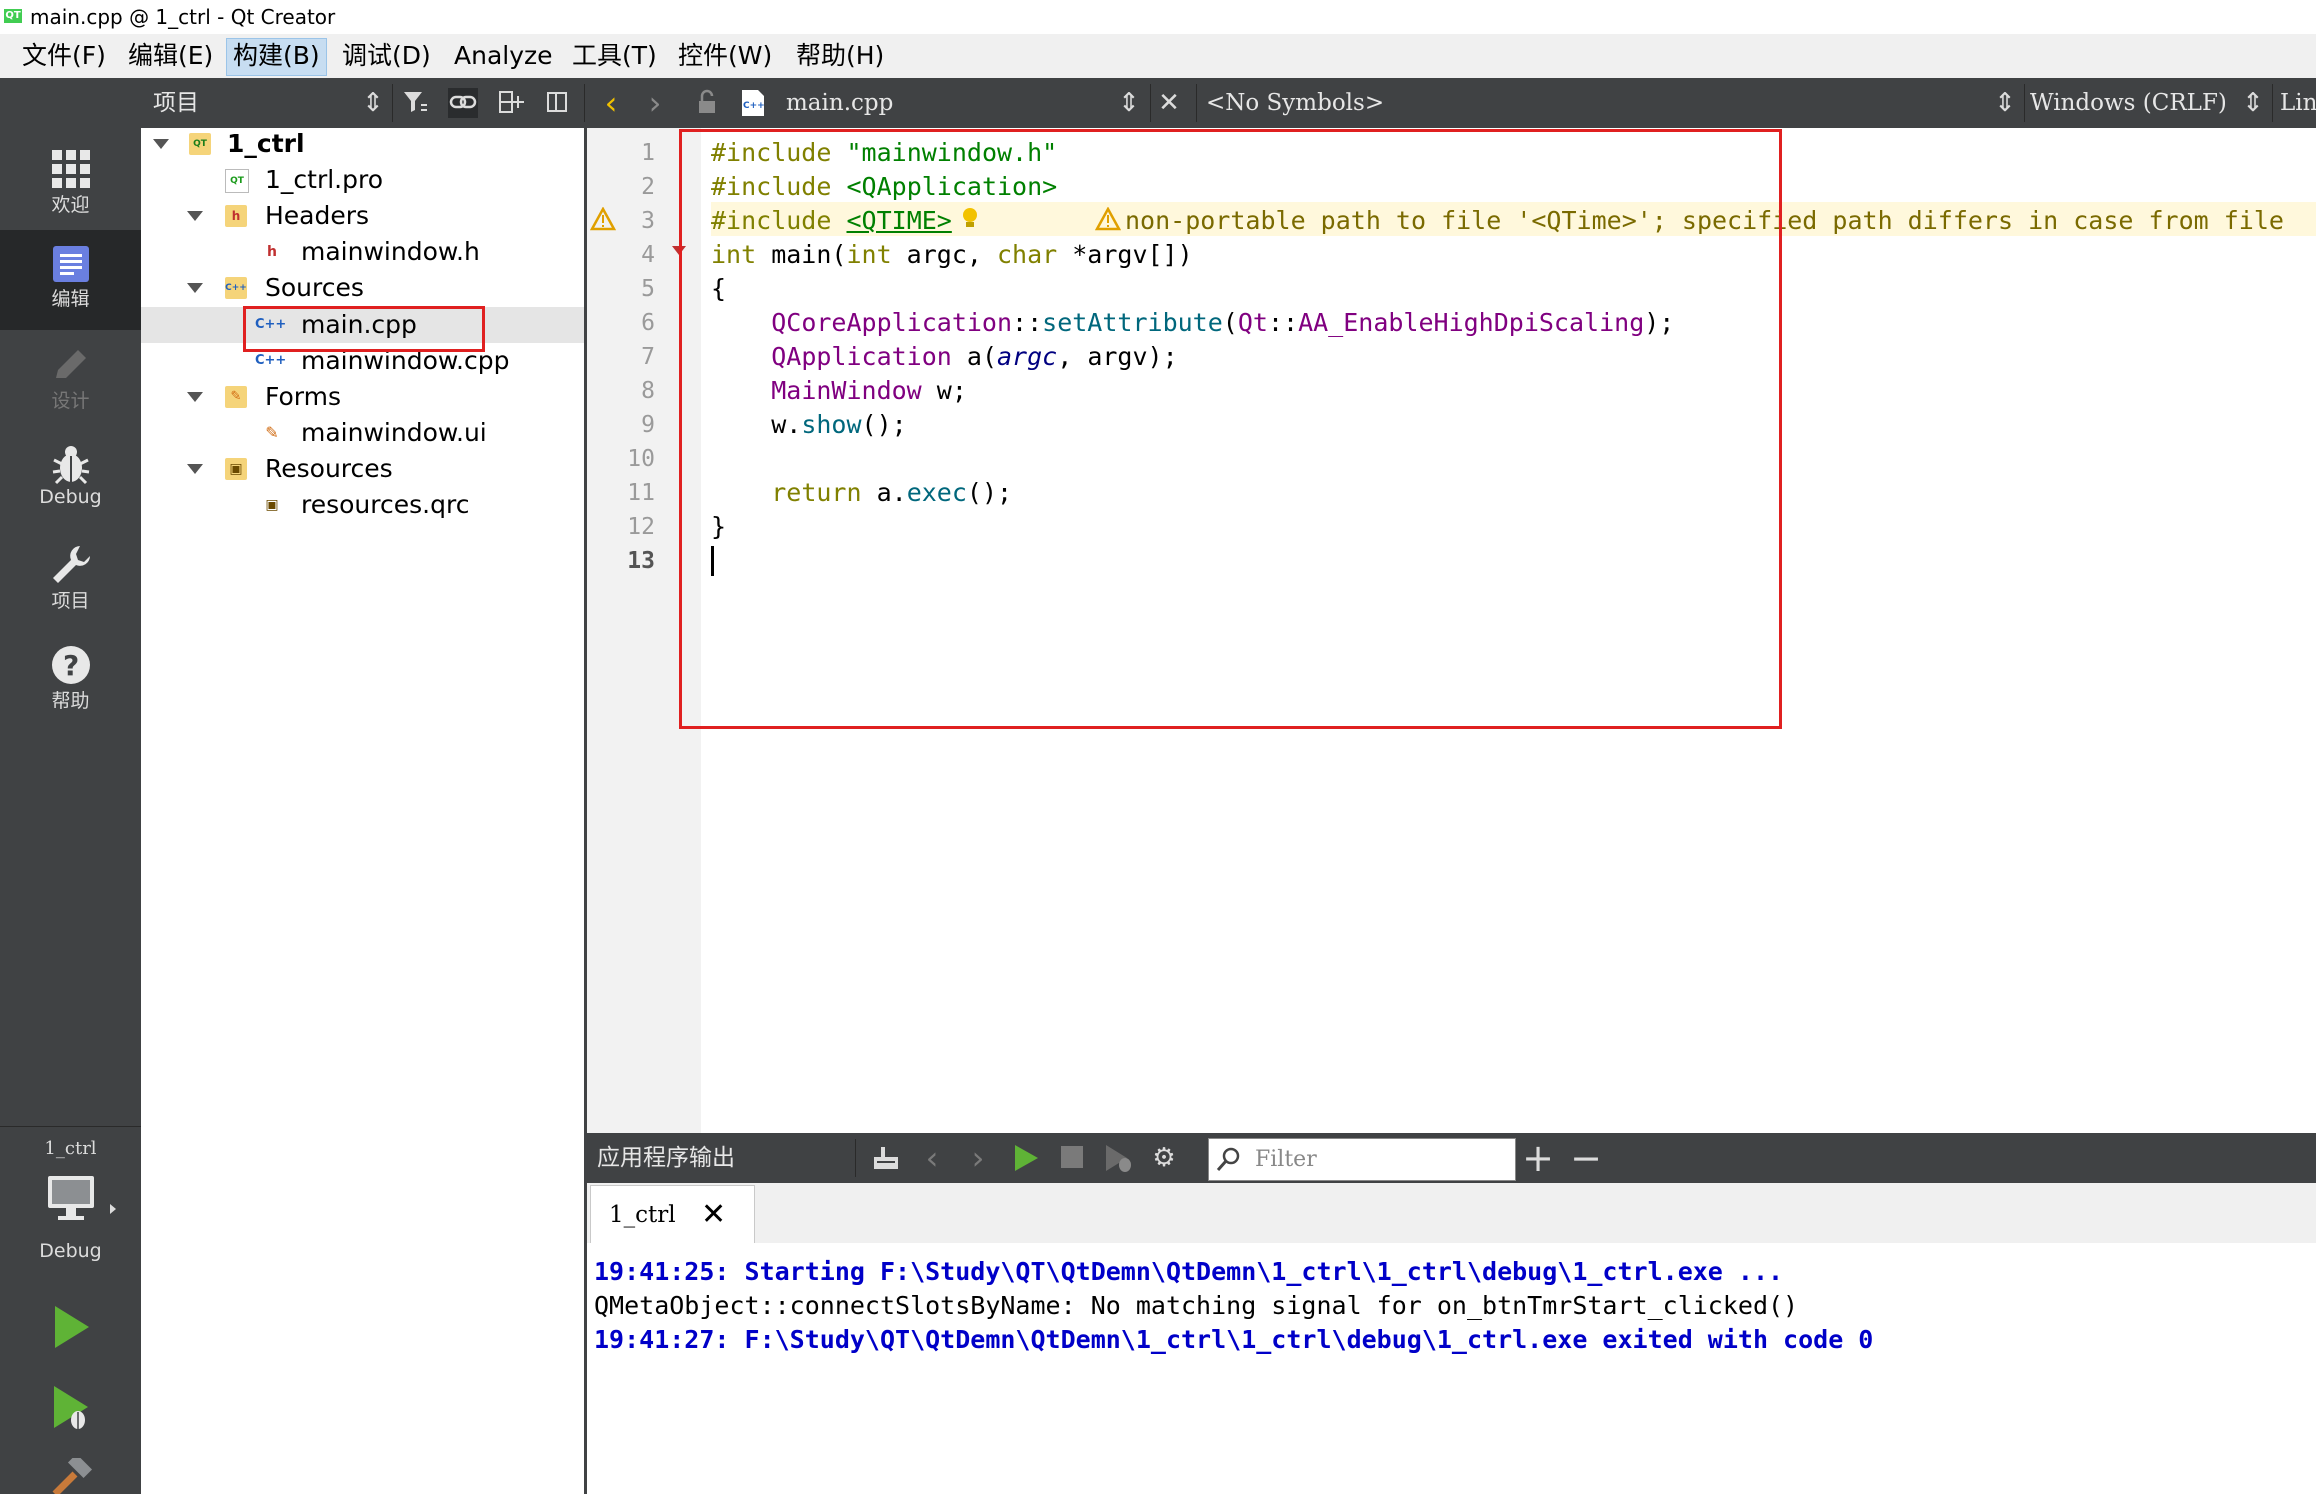  I want to click on forward-arrow-icon: ›, so click(655, 103).